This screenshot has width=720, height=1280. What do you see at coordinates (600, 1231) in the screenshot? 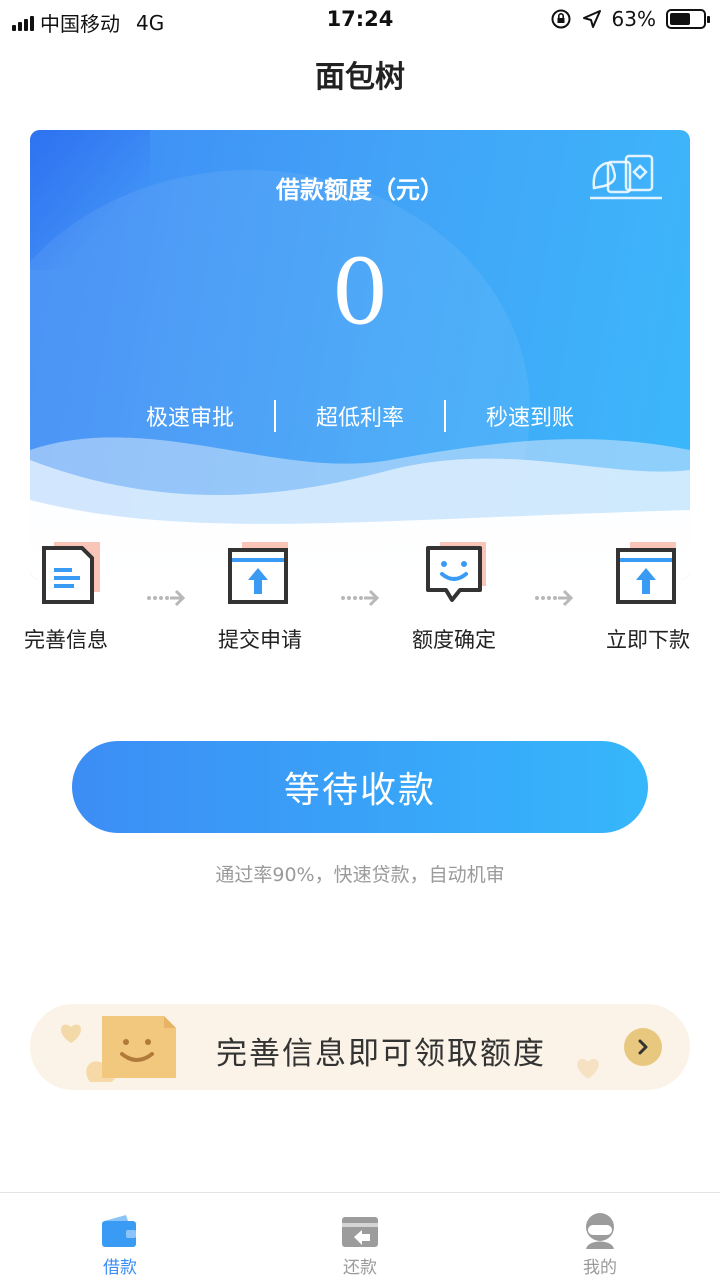
I see `user-icon` at bounding box center [600, 1231].